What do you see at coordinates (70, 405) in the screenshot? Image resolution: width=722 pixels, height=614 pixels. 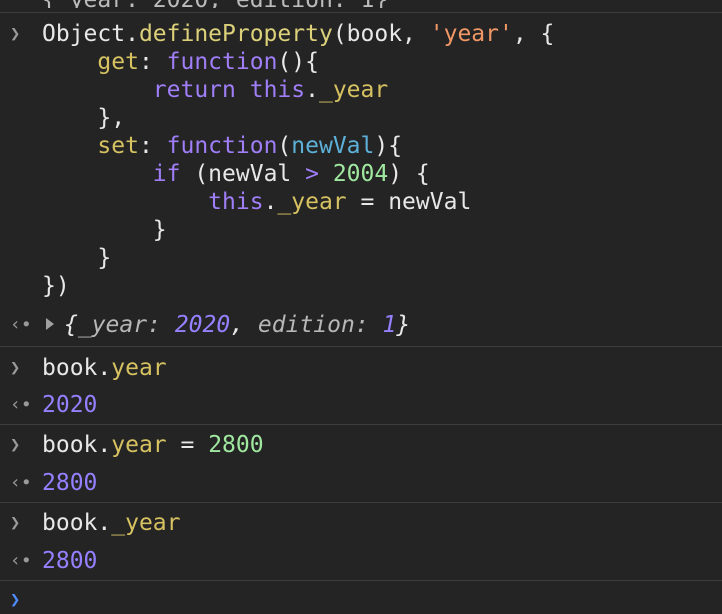 I see `console-output-value: 2020` at bounding box center [70, 405].